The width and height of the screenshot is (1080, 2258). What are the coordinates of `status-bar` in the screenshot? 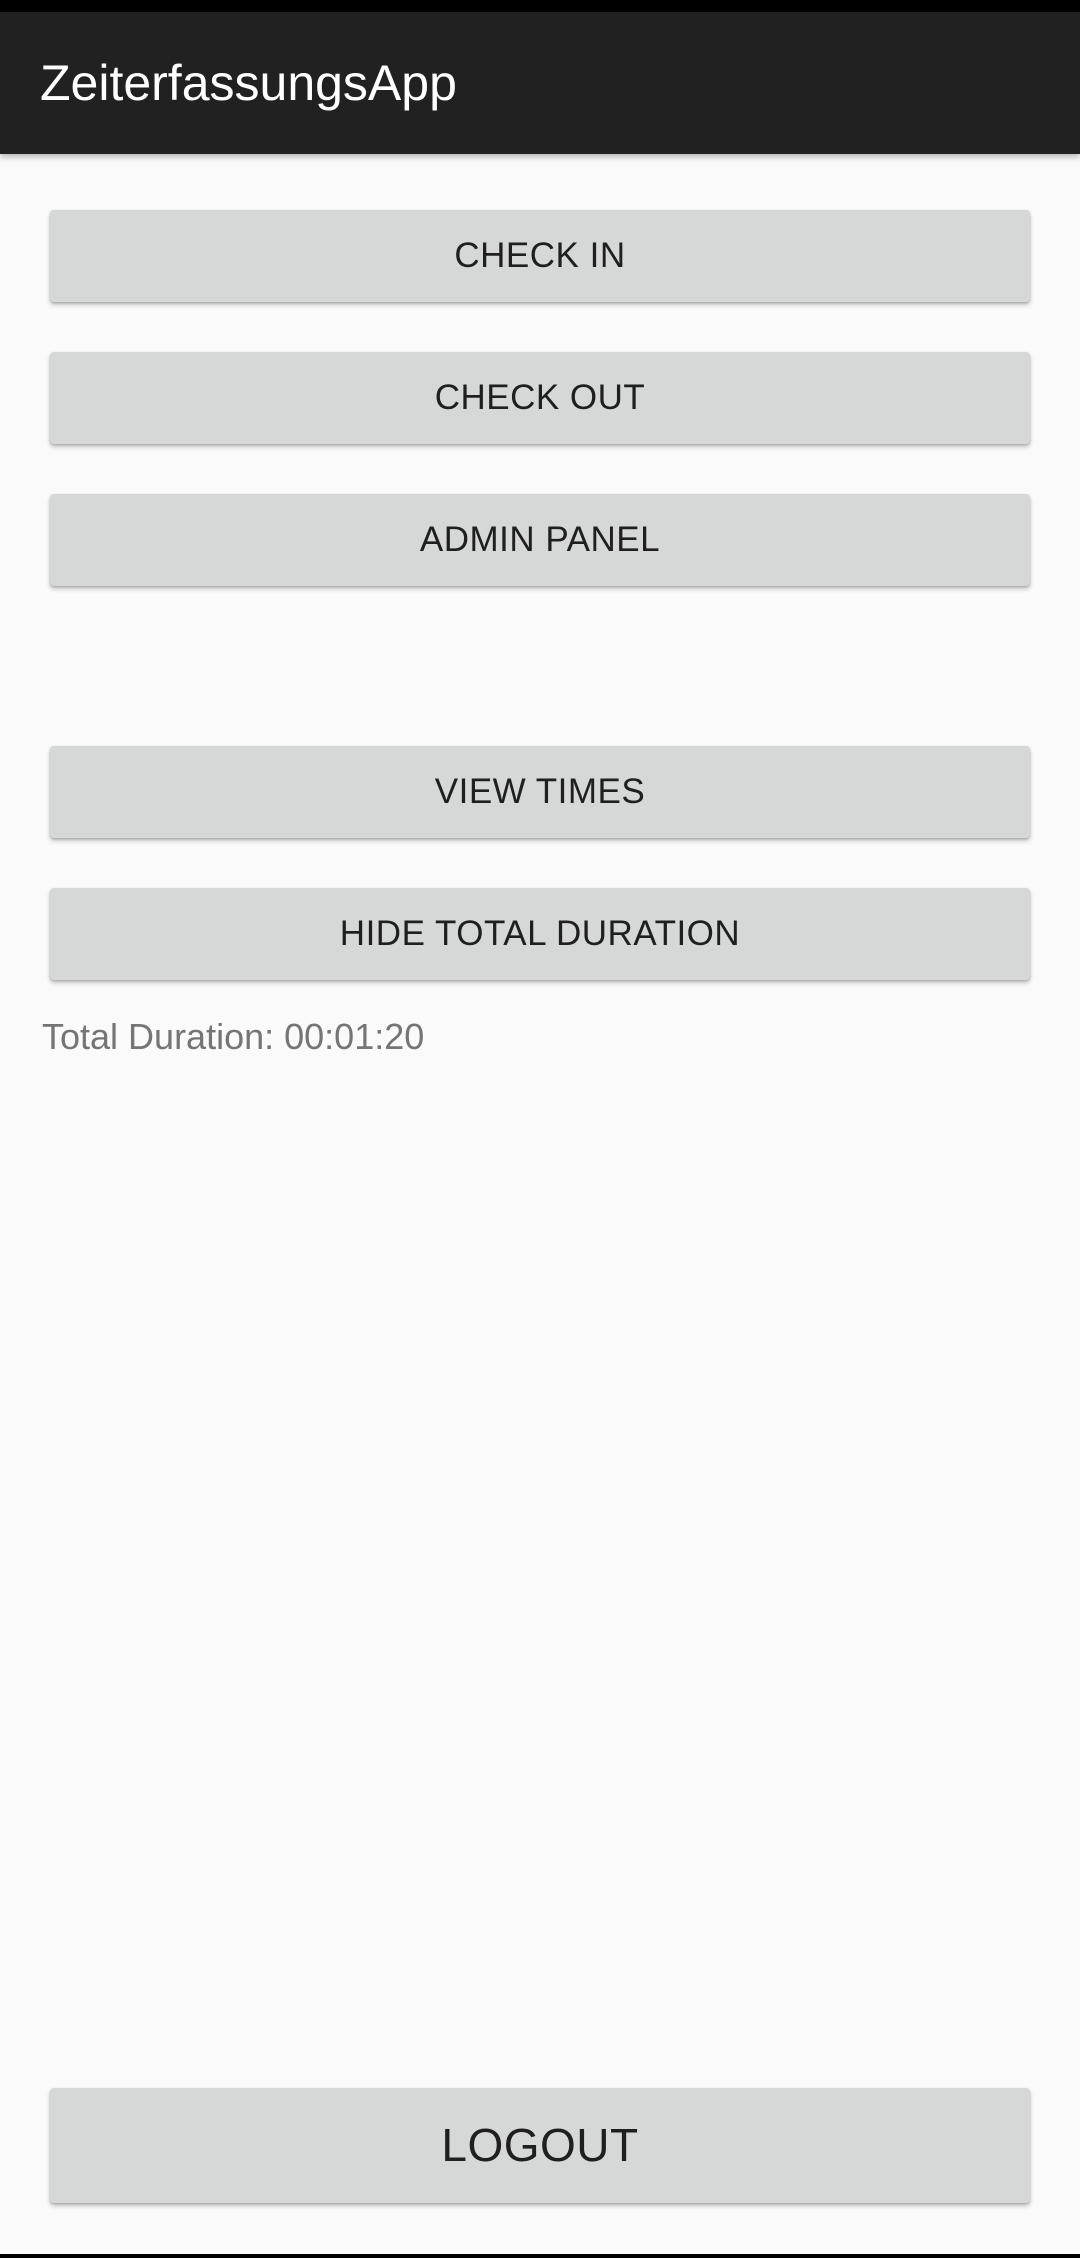 It's located at (540, 6).